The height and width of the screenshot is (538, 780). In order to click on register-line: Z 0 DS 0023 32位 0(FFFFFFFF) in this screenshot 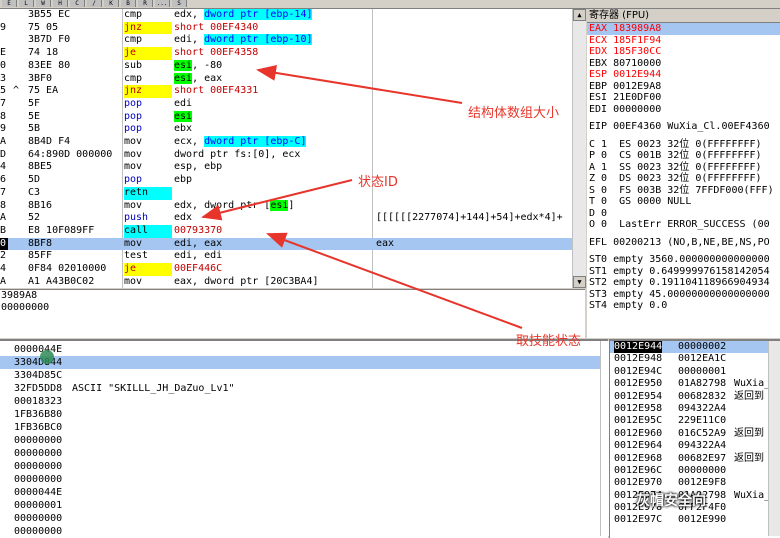, I will do `click(683, 179)`.